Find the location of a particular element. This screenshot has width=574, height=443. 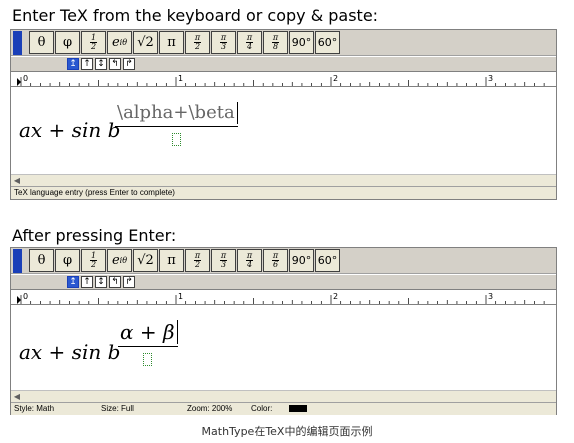

status-size: Size: Full is located at coordinates (117, 408).